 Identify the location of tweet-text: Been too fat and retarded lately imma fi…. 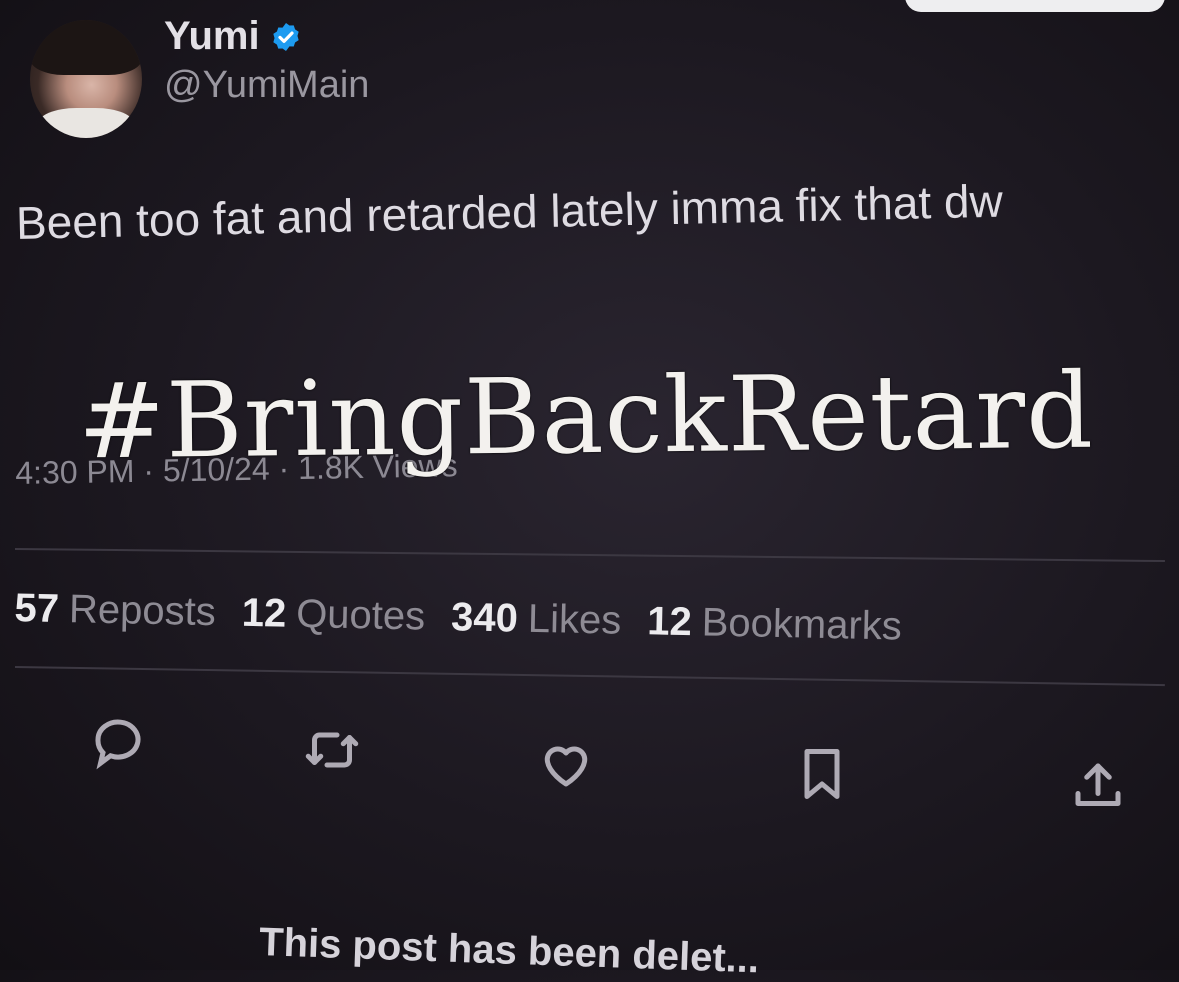
(509, 211).